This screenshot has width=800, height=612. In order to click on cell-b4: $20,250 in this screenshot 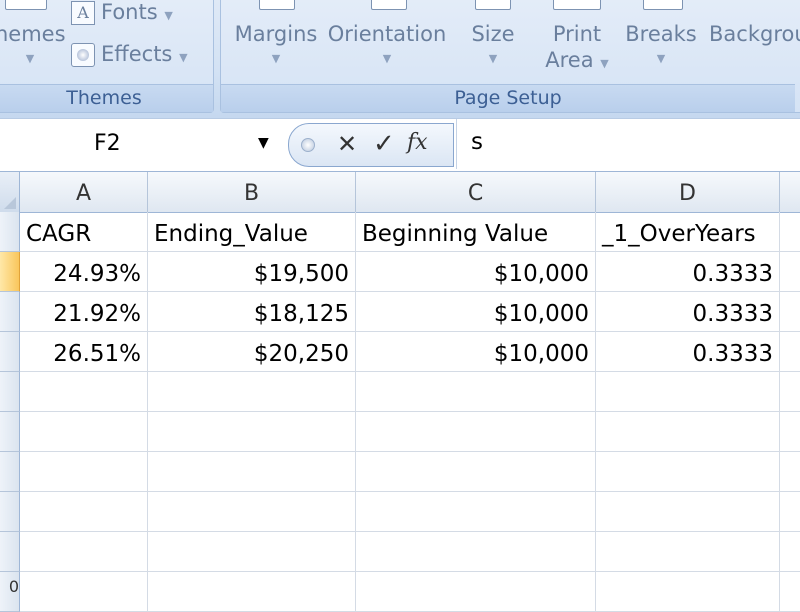, I will do `click(252, 352)`.